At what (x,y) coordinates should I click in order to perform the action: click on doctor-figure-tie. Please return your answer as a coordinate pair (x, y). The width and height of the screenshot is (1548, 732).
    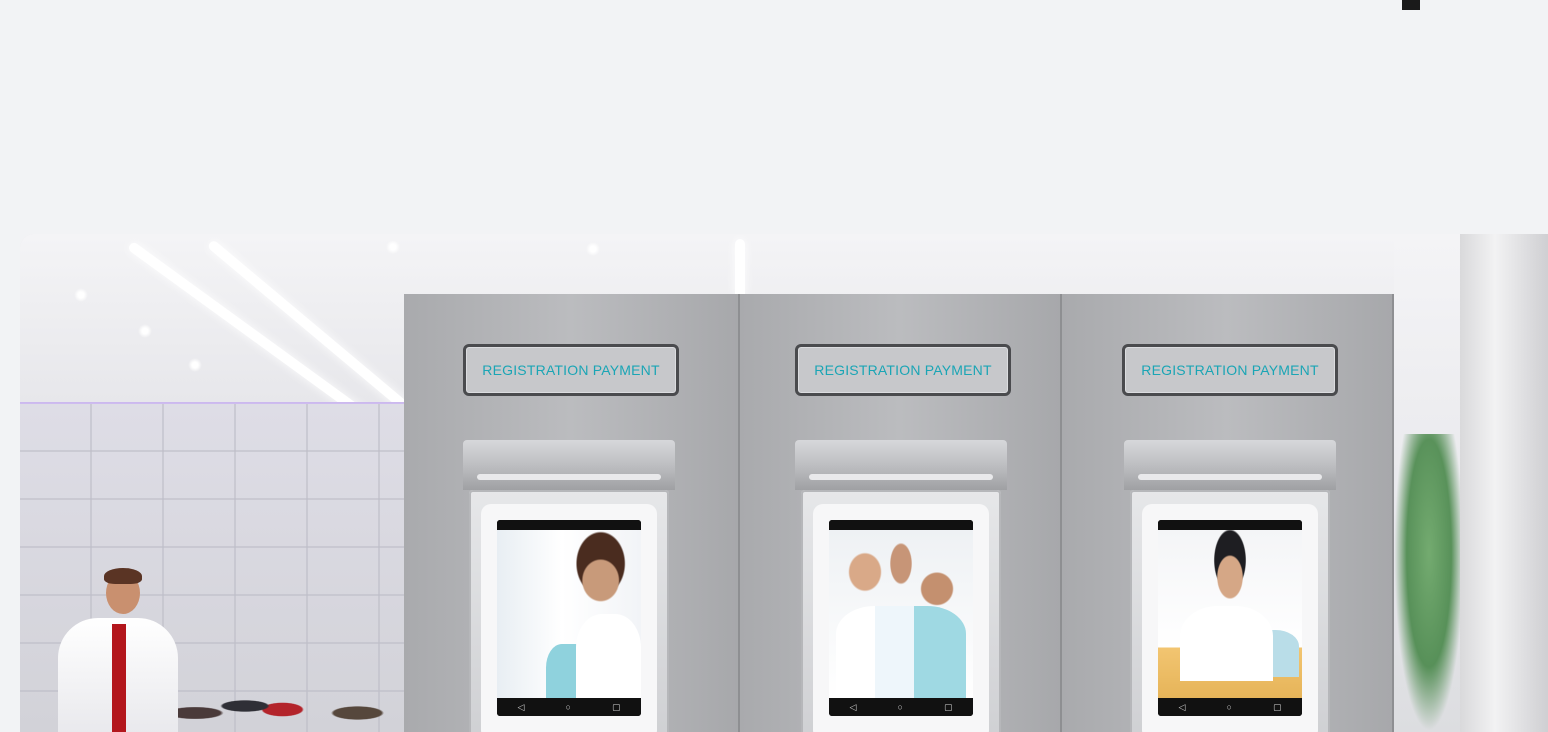
    Looking at the image, I should click on (119, 678).